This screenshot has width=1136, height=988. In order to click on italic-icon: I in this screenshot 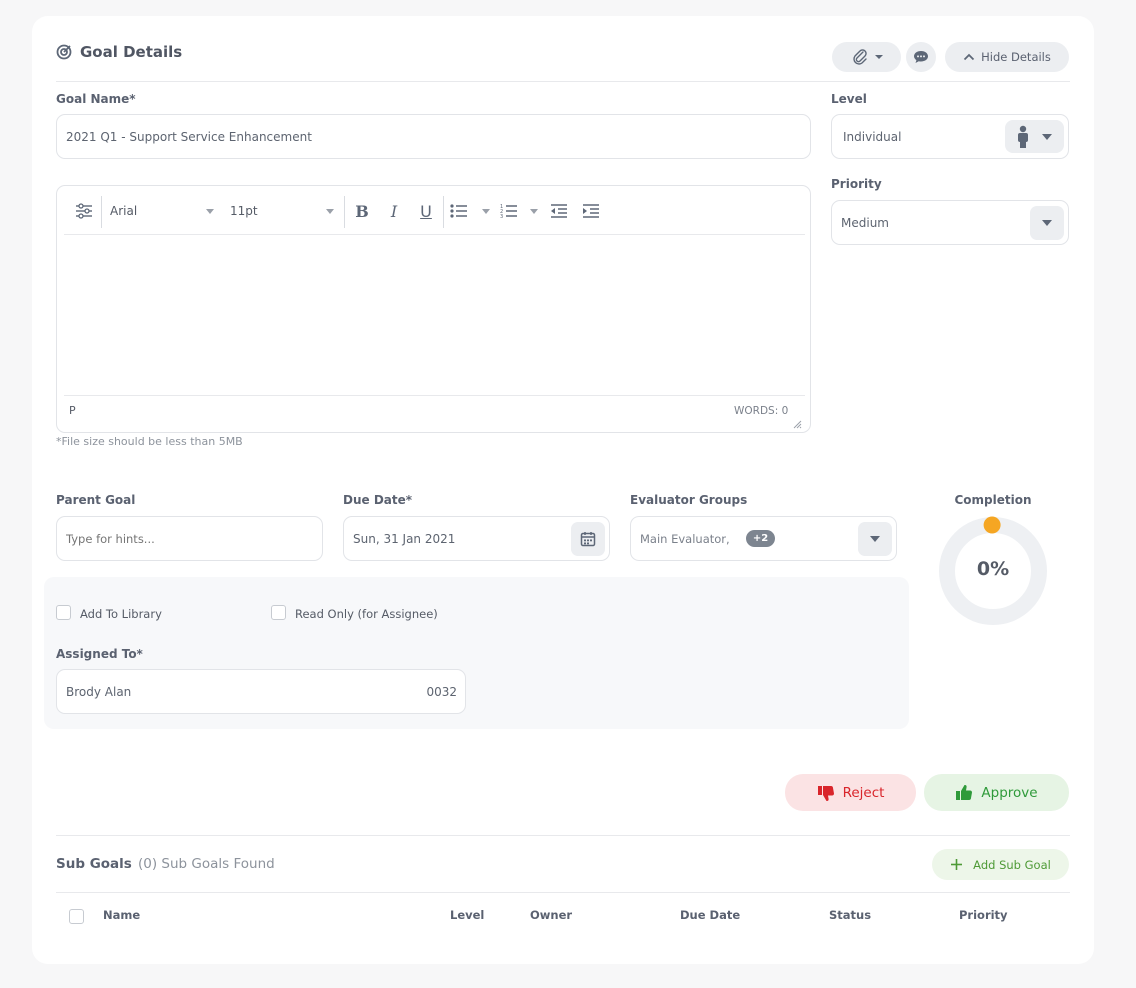, I will do `click(394, 211)`.